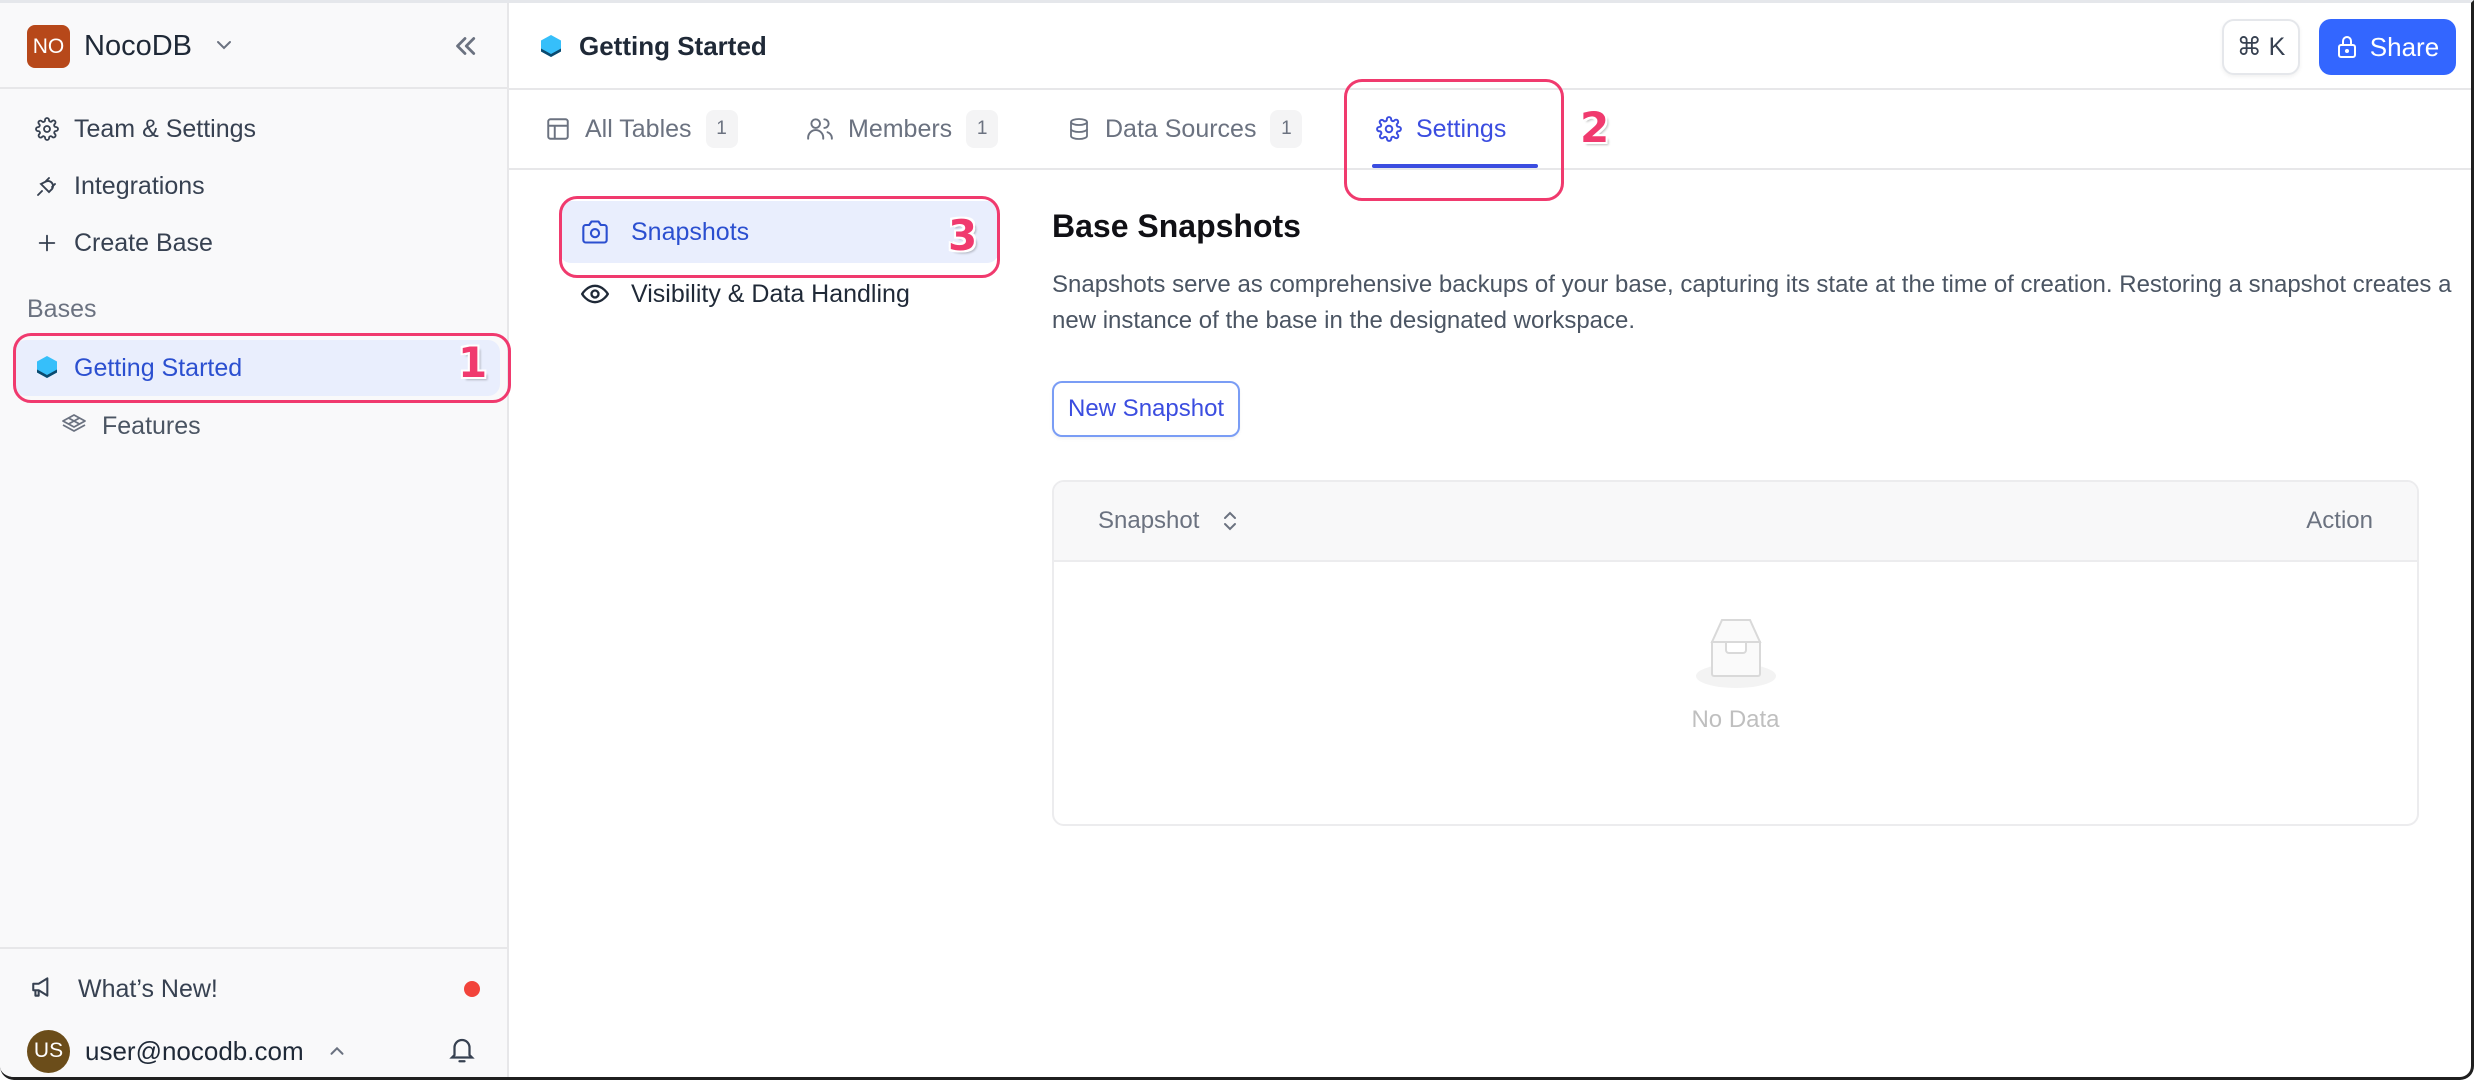 This screenshot has width=2474, height=1080. I want to click on active-tab-indicator, so click(1455, 166).